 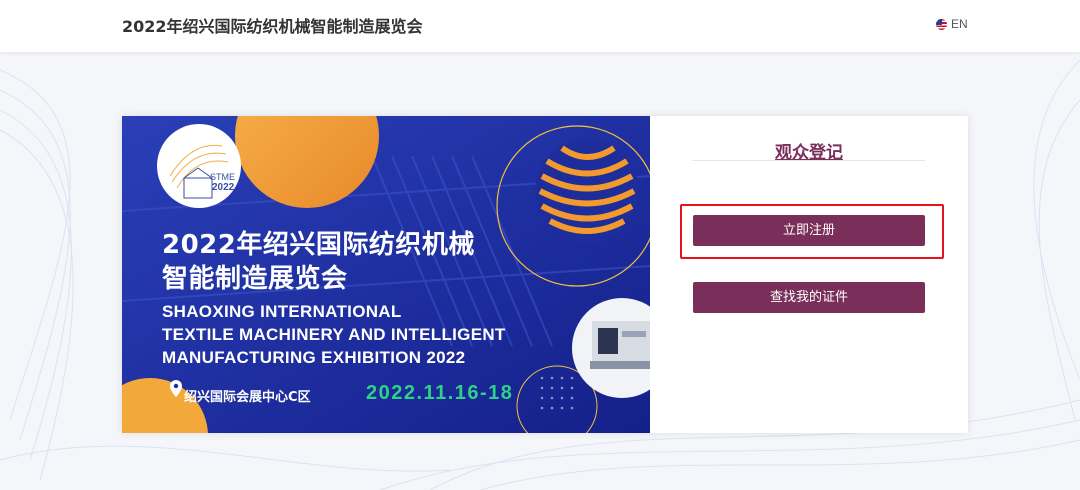 I want to click on banner-dates: 2022.11.16-18, so click(x=440, y=393).